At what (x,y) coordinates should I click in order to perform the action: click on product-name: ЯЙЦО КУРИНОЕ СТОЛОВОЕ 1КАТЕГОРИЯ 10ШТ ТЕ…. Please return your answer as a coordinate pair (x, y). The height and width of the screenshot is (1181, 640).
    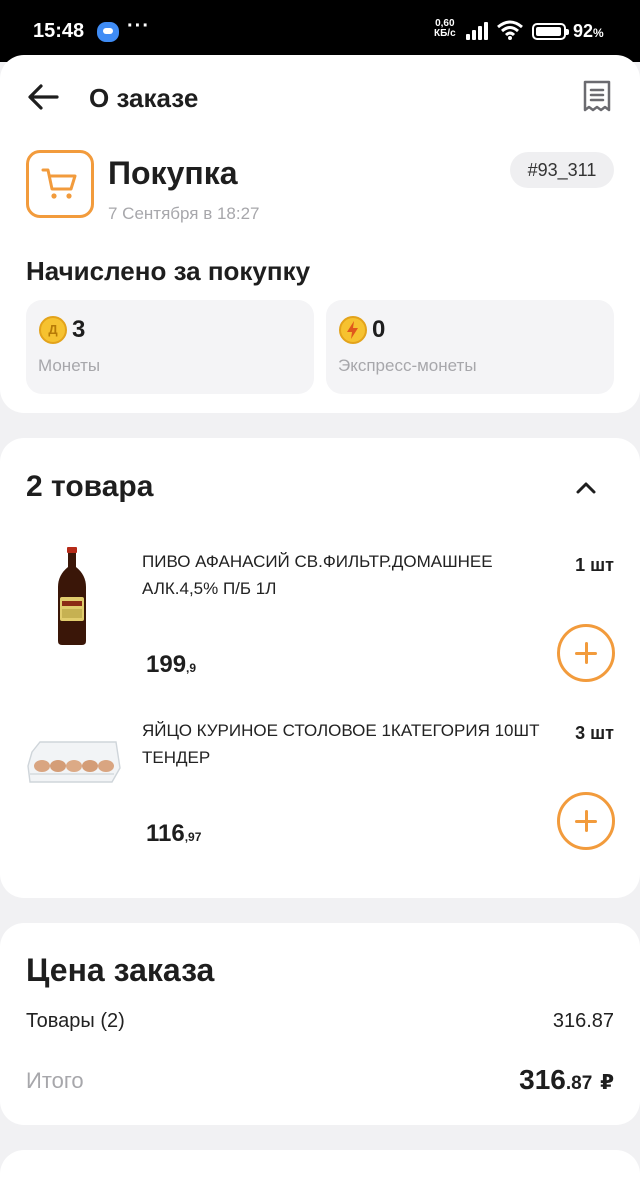
    Looking at the image, I should click on (341, 744).